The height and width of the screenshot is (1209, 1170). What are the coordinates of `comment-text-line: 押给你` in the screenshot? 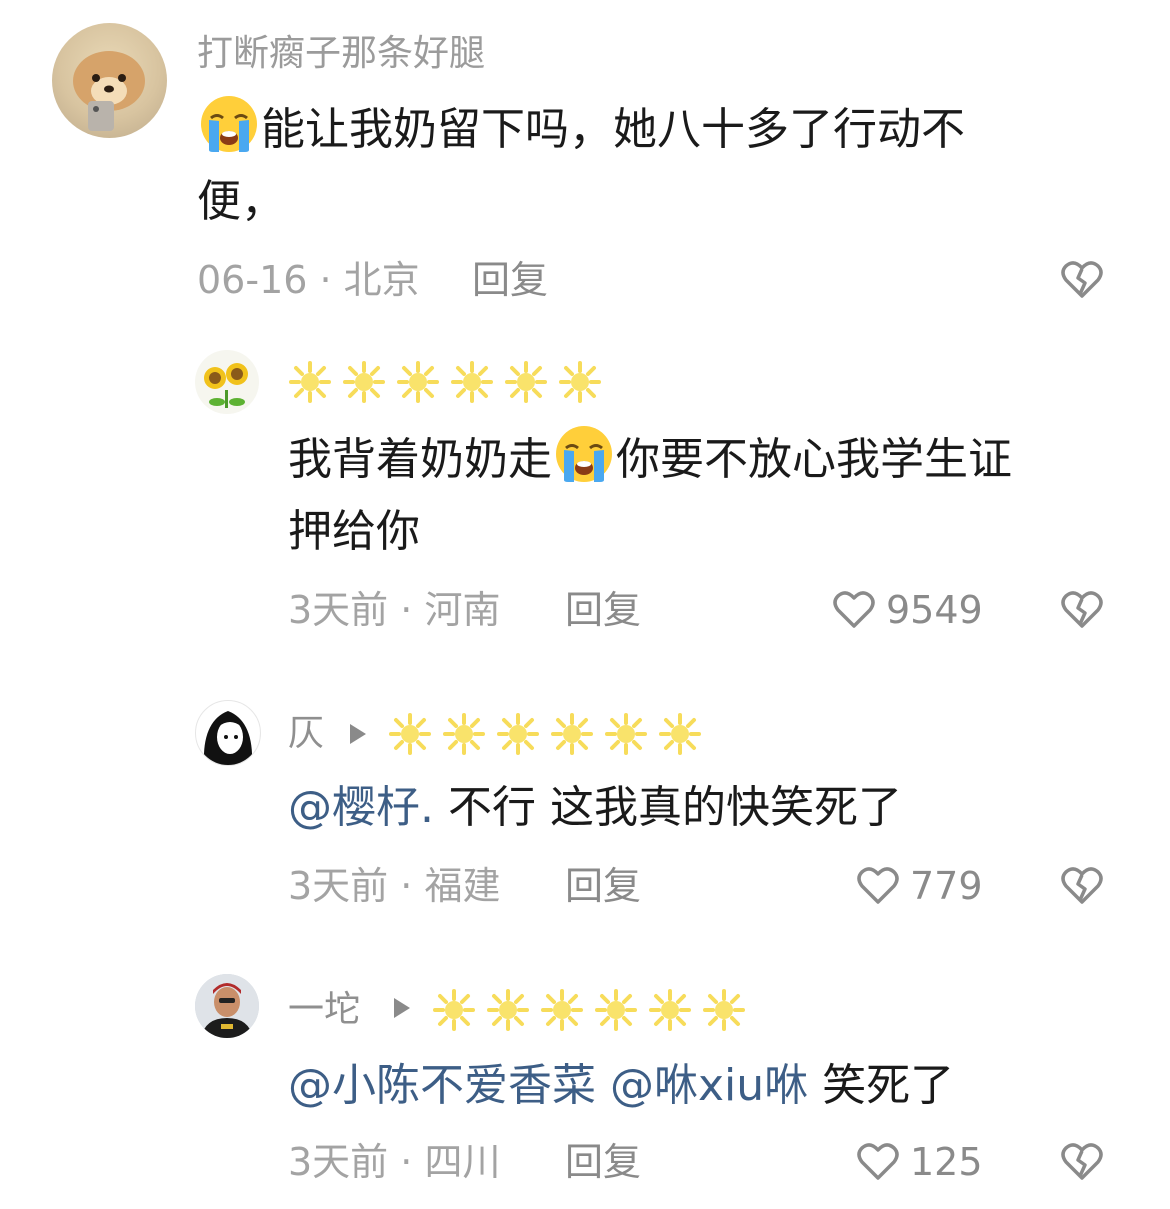 It's located at (354, 531).